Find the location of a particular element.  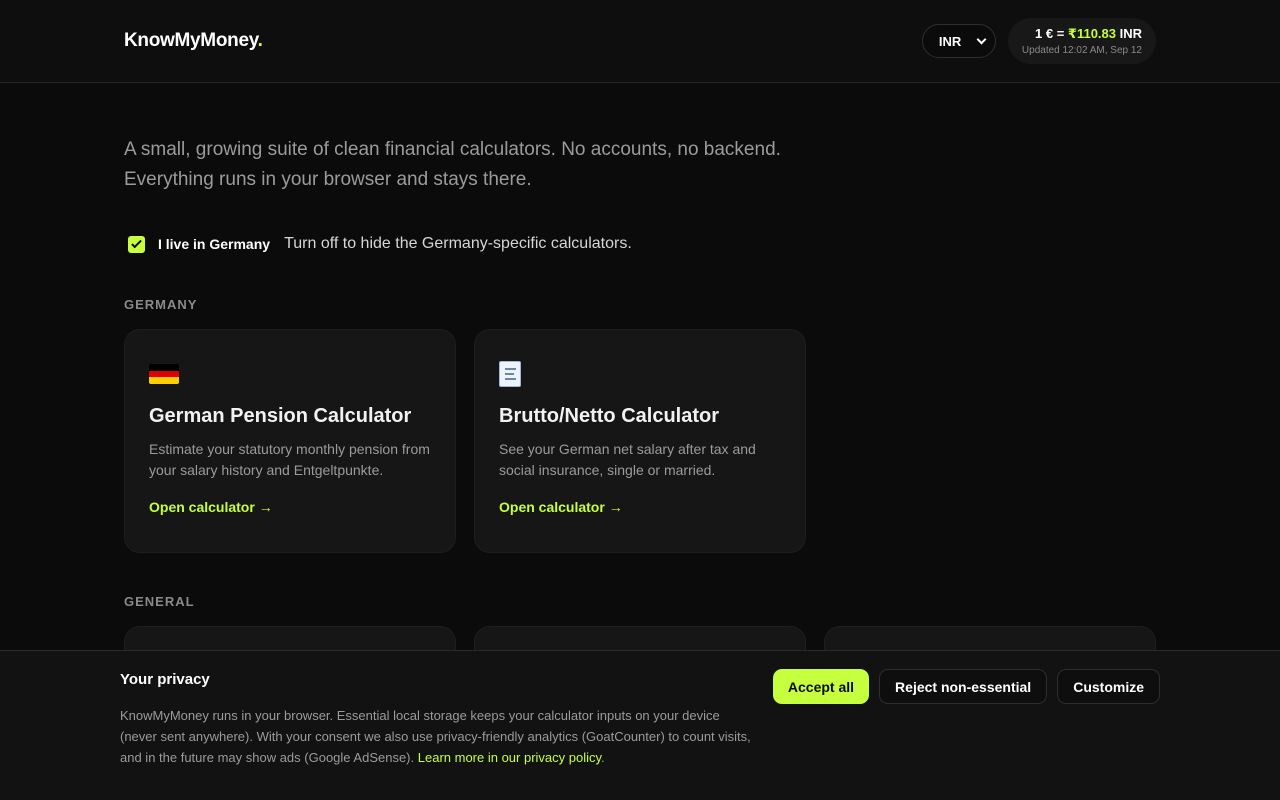

currency-select: INR is located at coordinates (958, 41).